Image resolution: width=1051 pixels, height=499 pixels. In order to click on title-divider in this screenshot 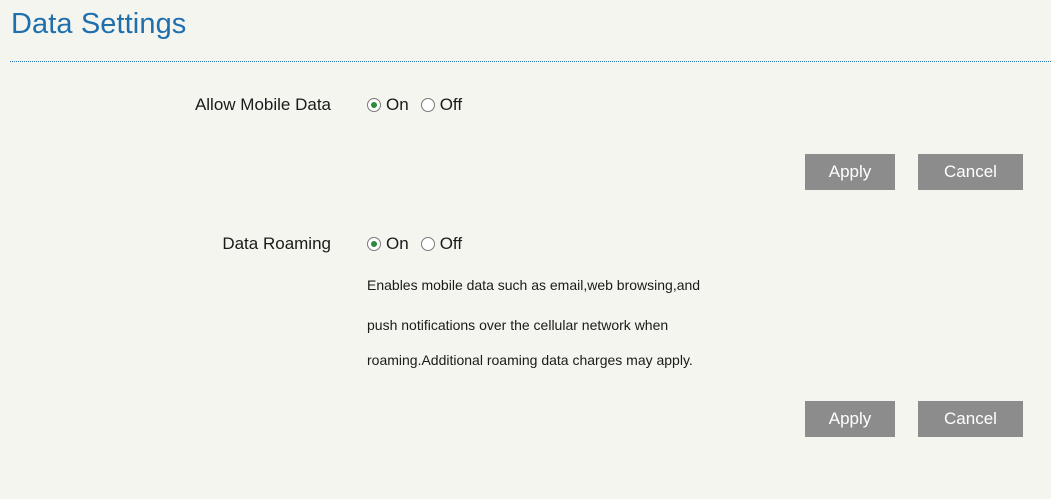, I will do `click(530, 61)`.